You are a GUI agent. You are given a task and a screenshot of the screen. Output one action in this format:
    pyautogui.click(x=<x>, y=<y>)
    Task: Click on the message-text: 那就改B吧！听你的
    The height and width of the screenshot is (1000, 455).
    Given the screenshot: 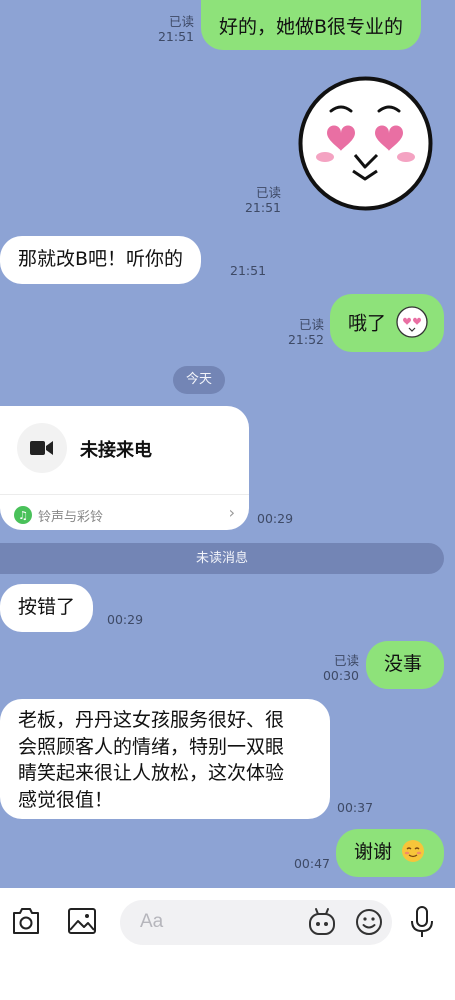 What is the action you would take?
    pyautogui.click(x=101, y=259)
    